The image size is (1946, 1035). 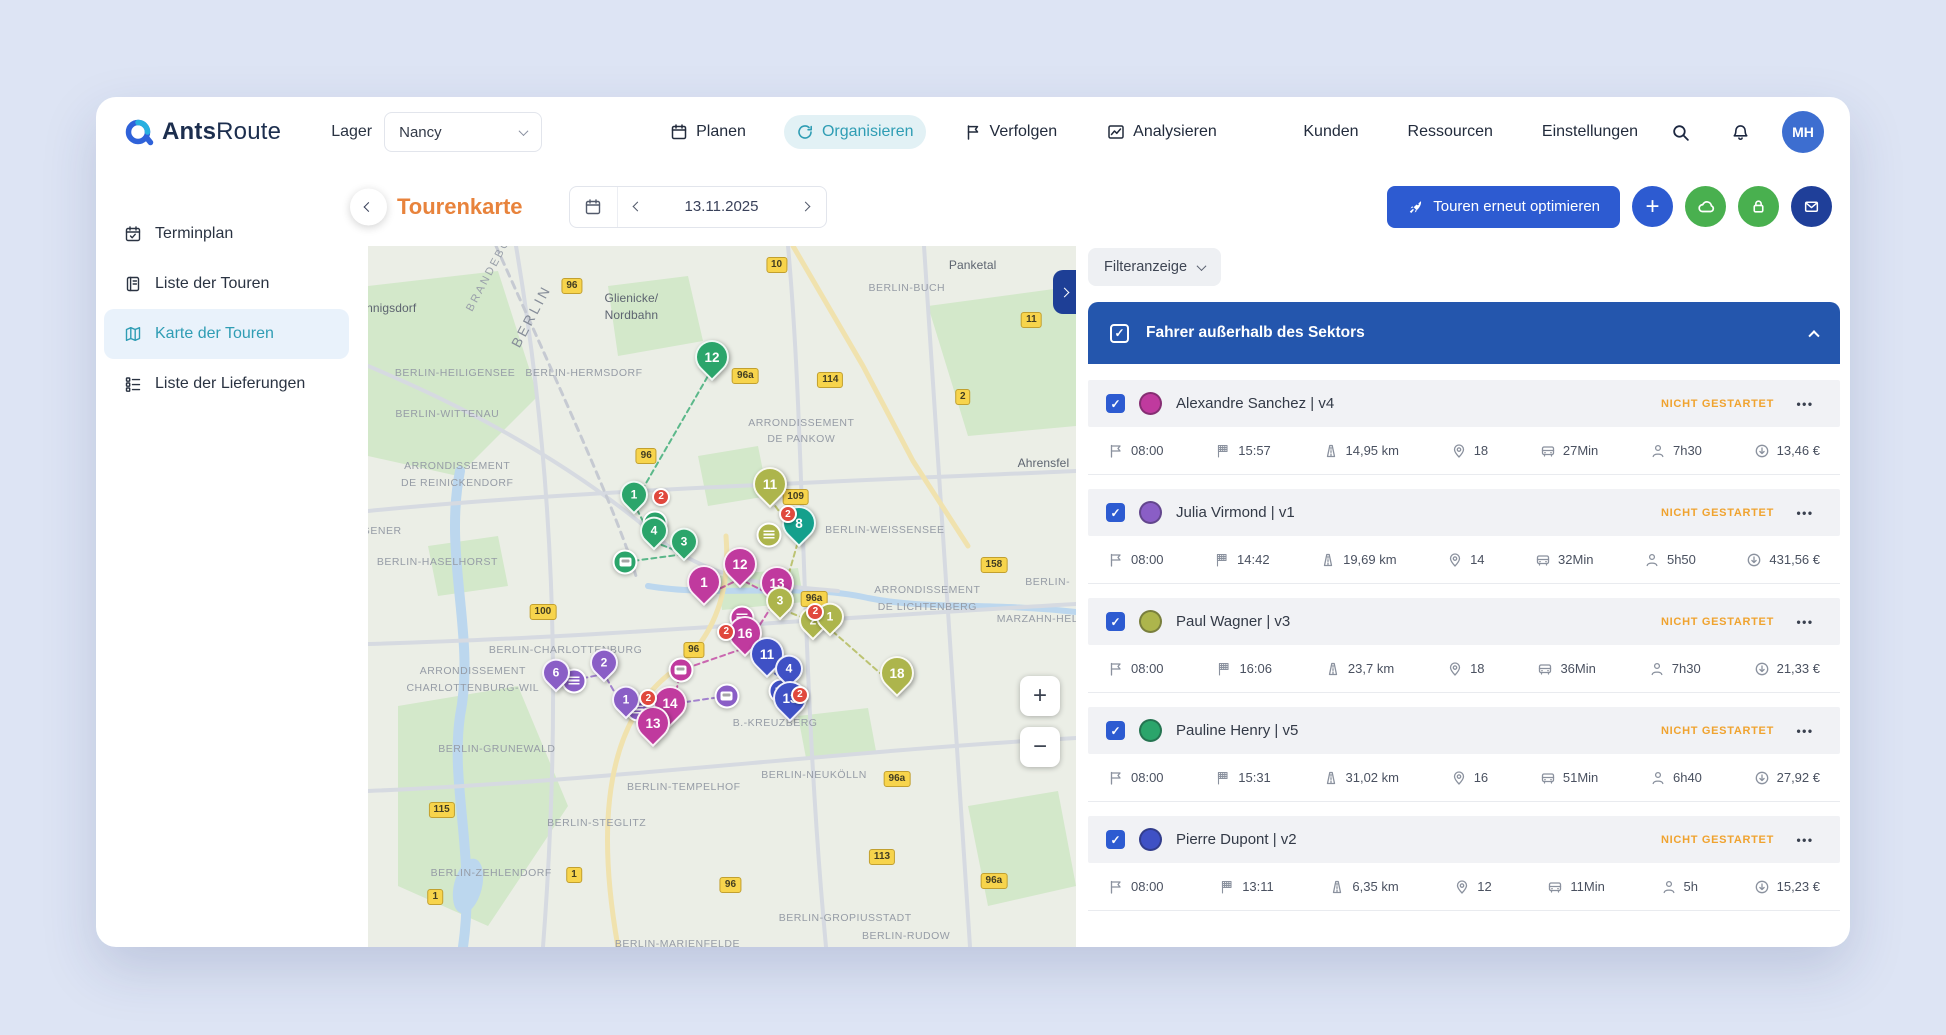 I want to click on map-label: B.-KREUZBERG, so click(x=775, y=722).